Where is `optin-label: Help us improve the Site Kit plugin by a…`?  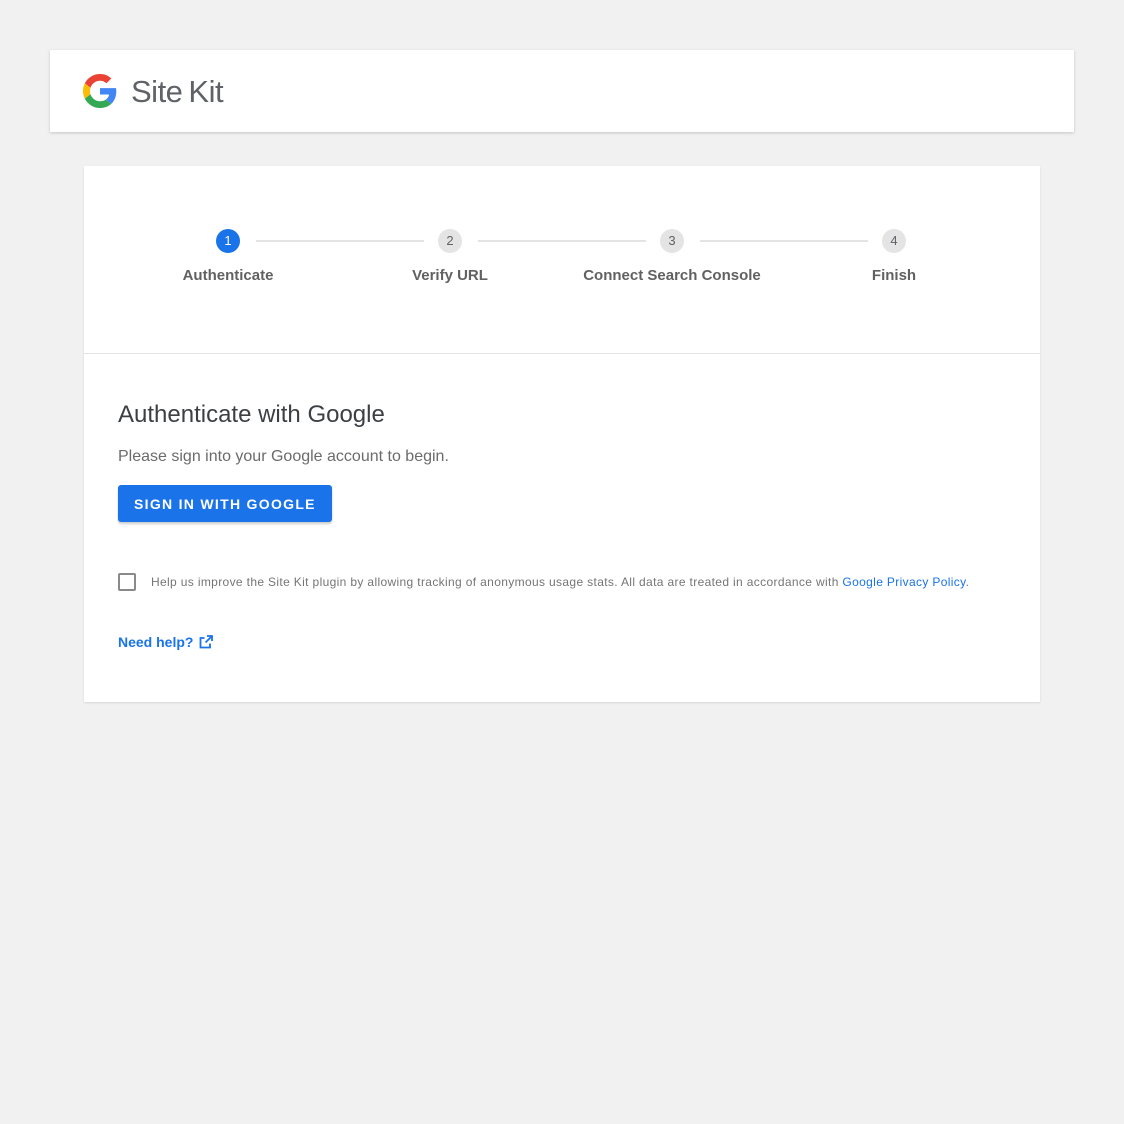 optin-label: Help us improve the Site Kit plugin by a… is located at coordinates (560, 582).